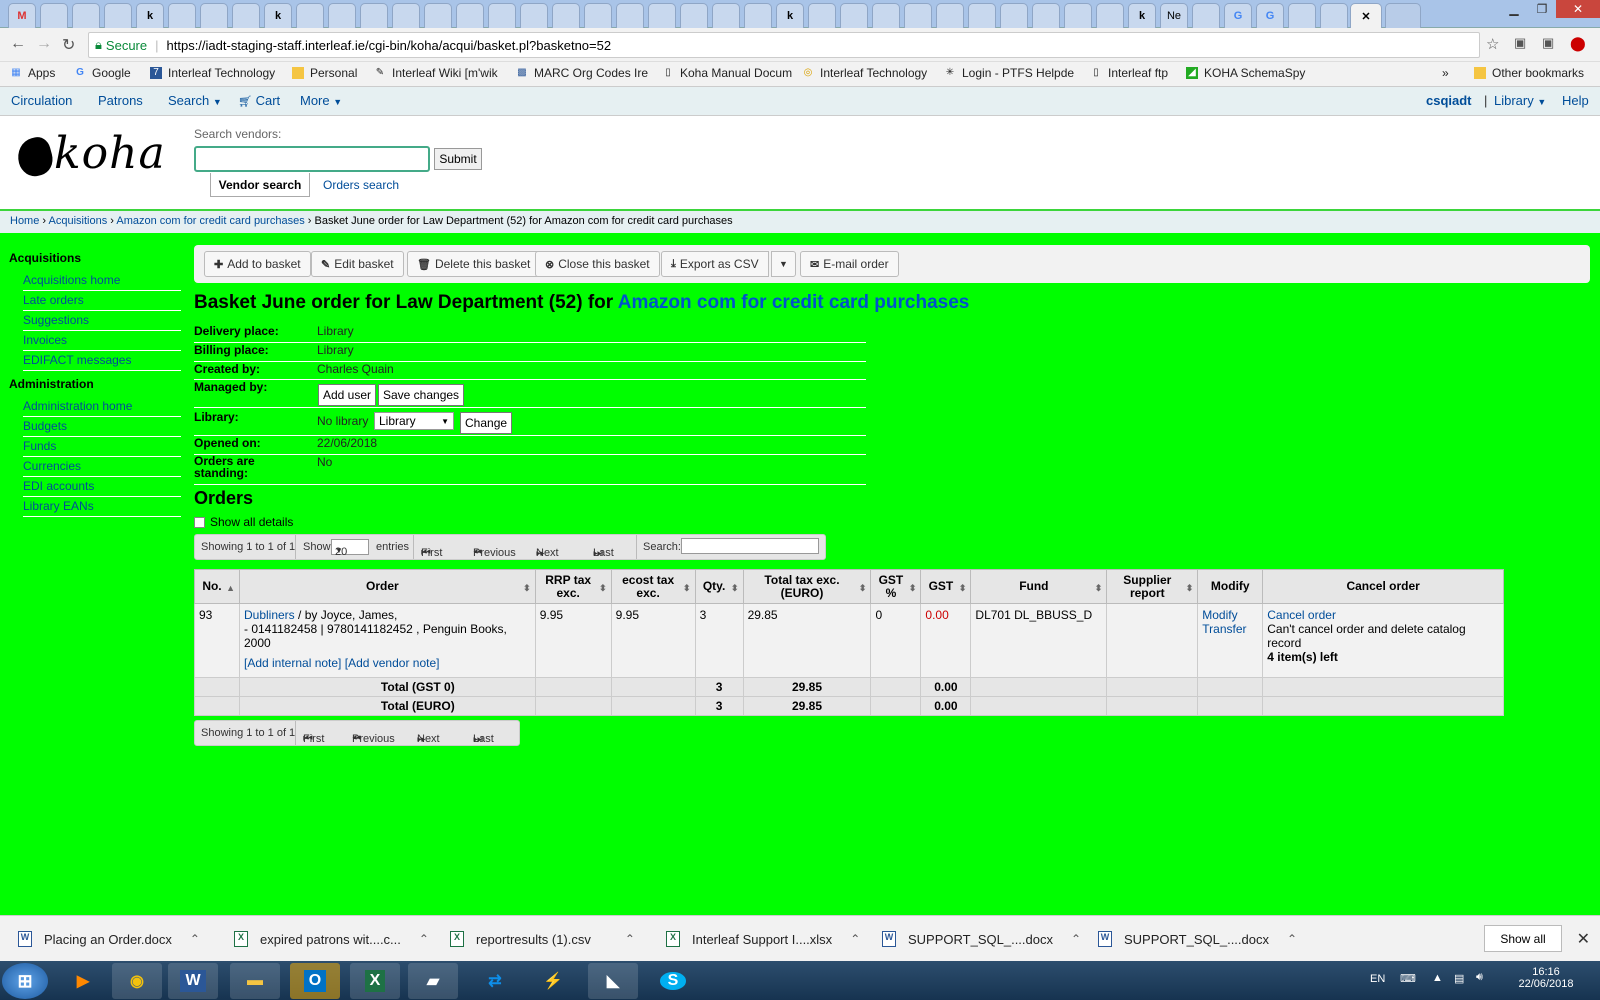 This screenshot has height=1000, width=1600. I want to click on column-header: Supplier report ⬍, so click(1152, 586).